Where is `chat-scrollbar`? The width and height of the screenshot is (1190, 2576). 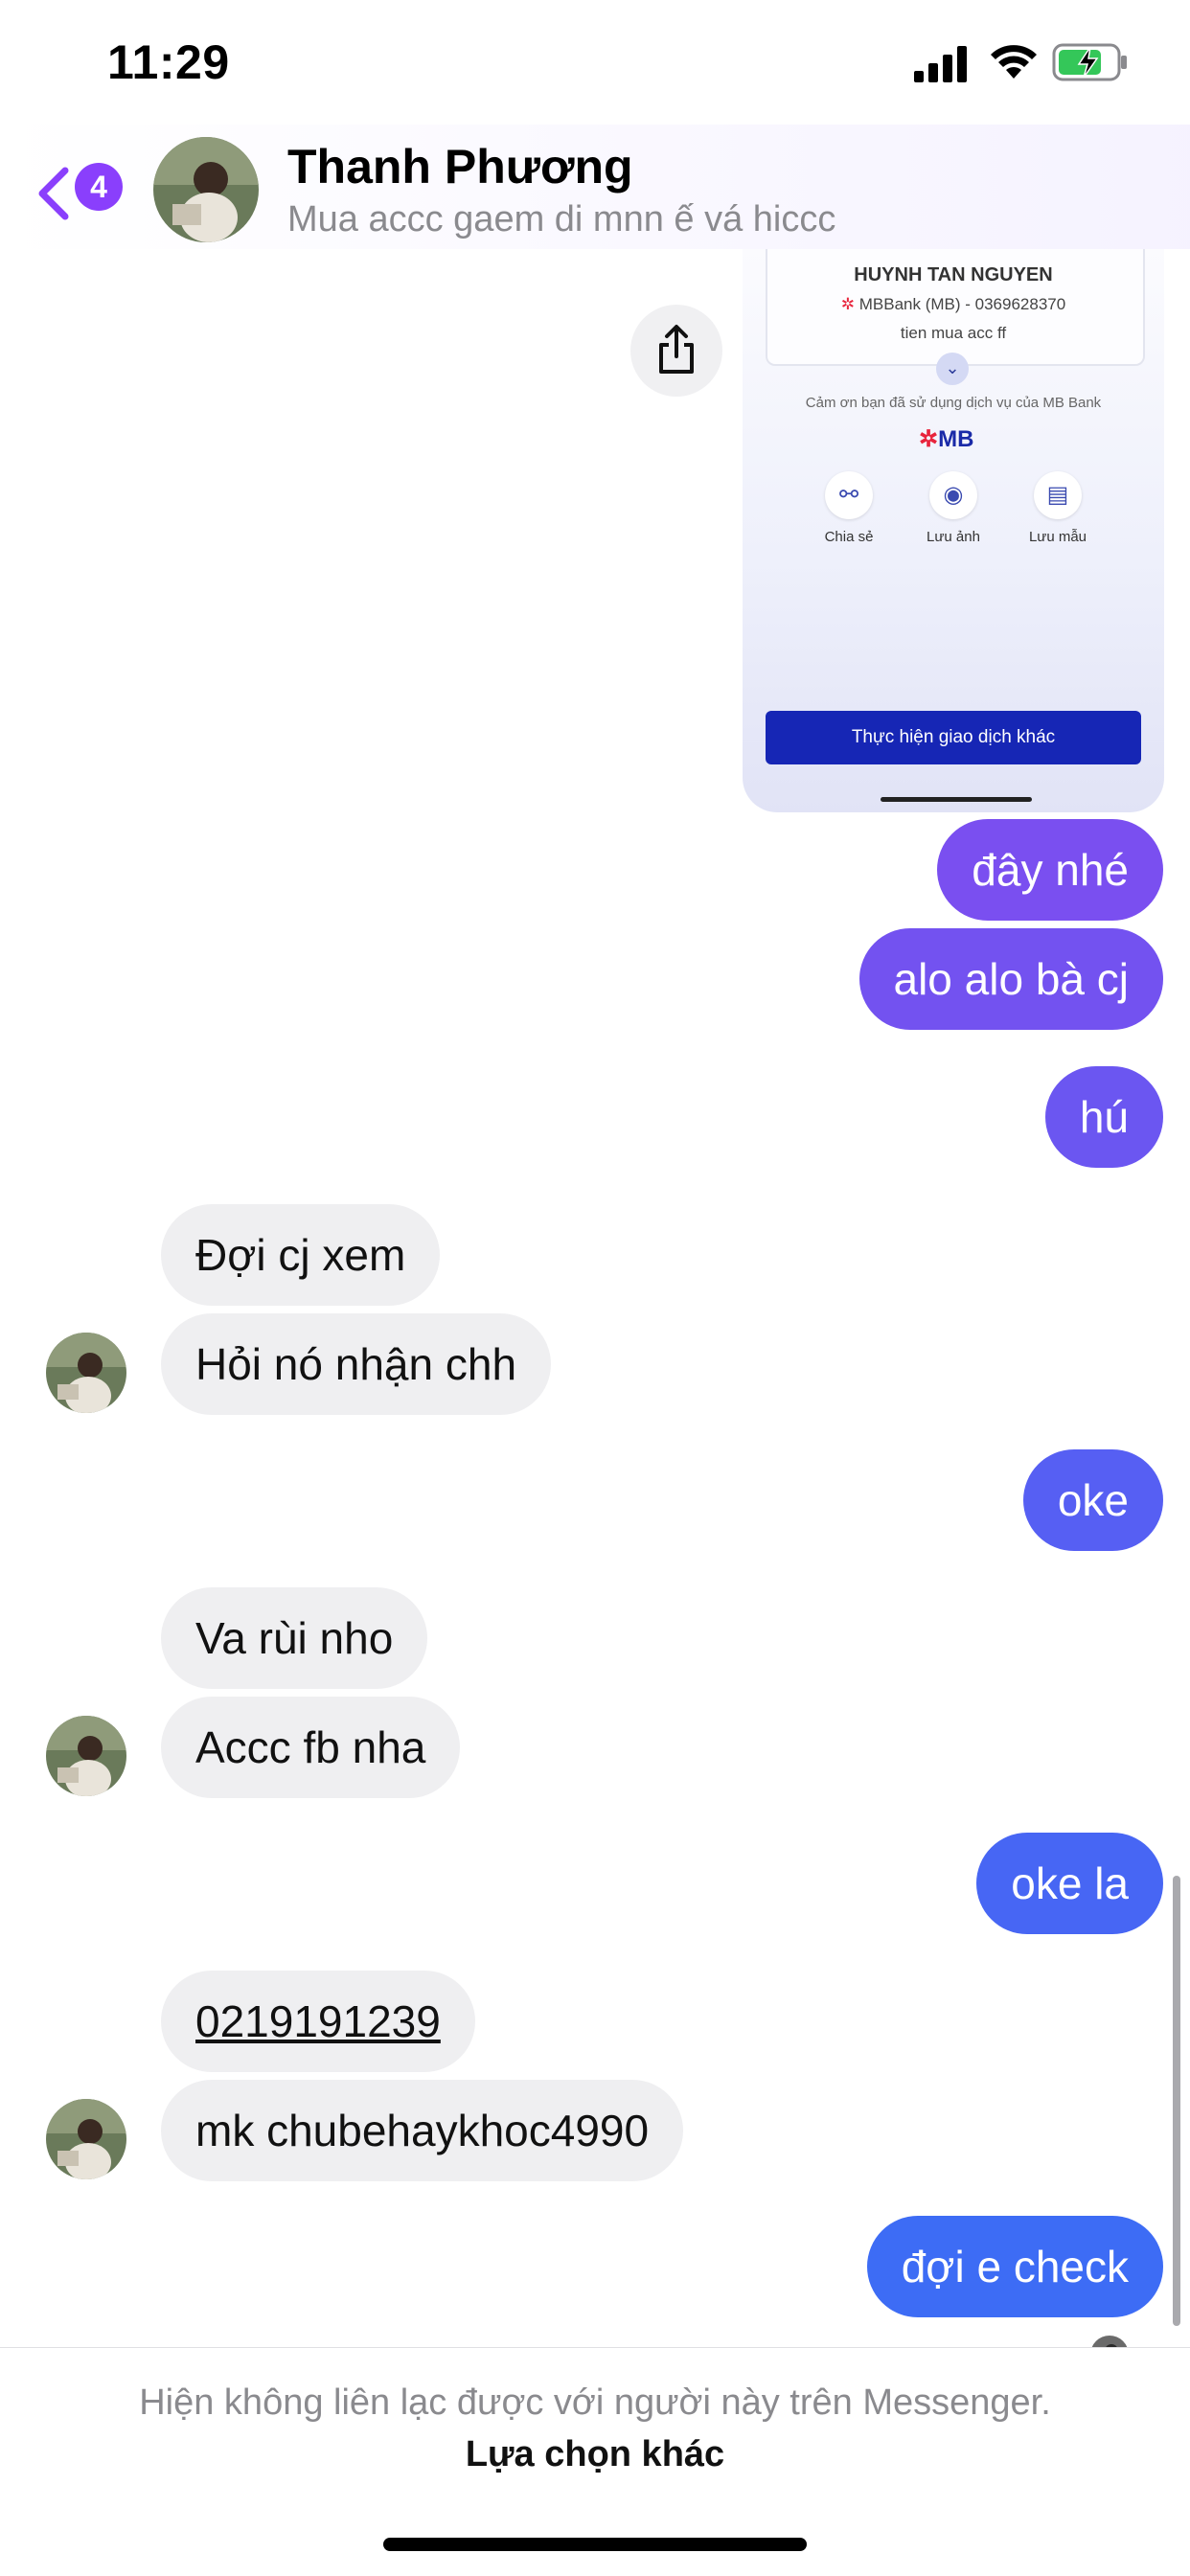 chat-scrollbar is located at coordinates (1176, 2101).